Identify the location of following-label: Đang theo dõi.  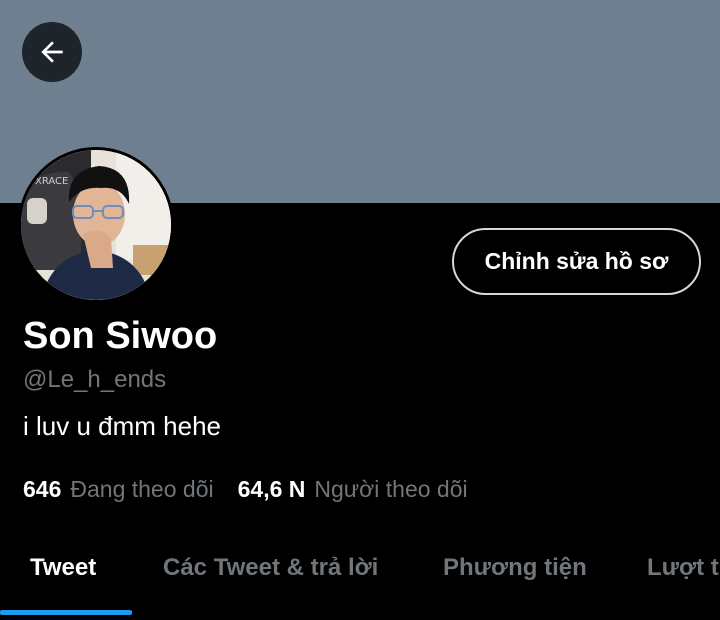
(142, 489).